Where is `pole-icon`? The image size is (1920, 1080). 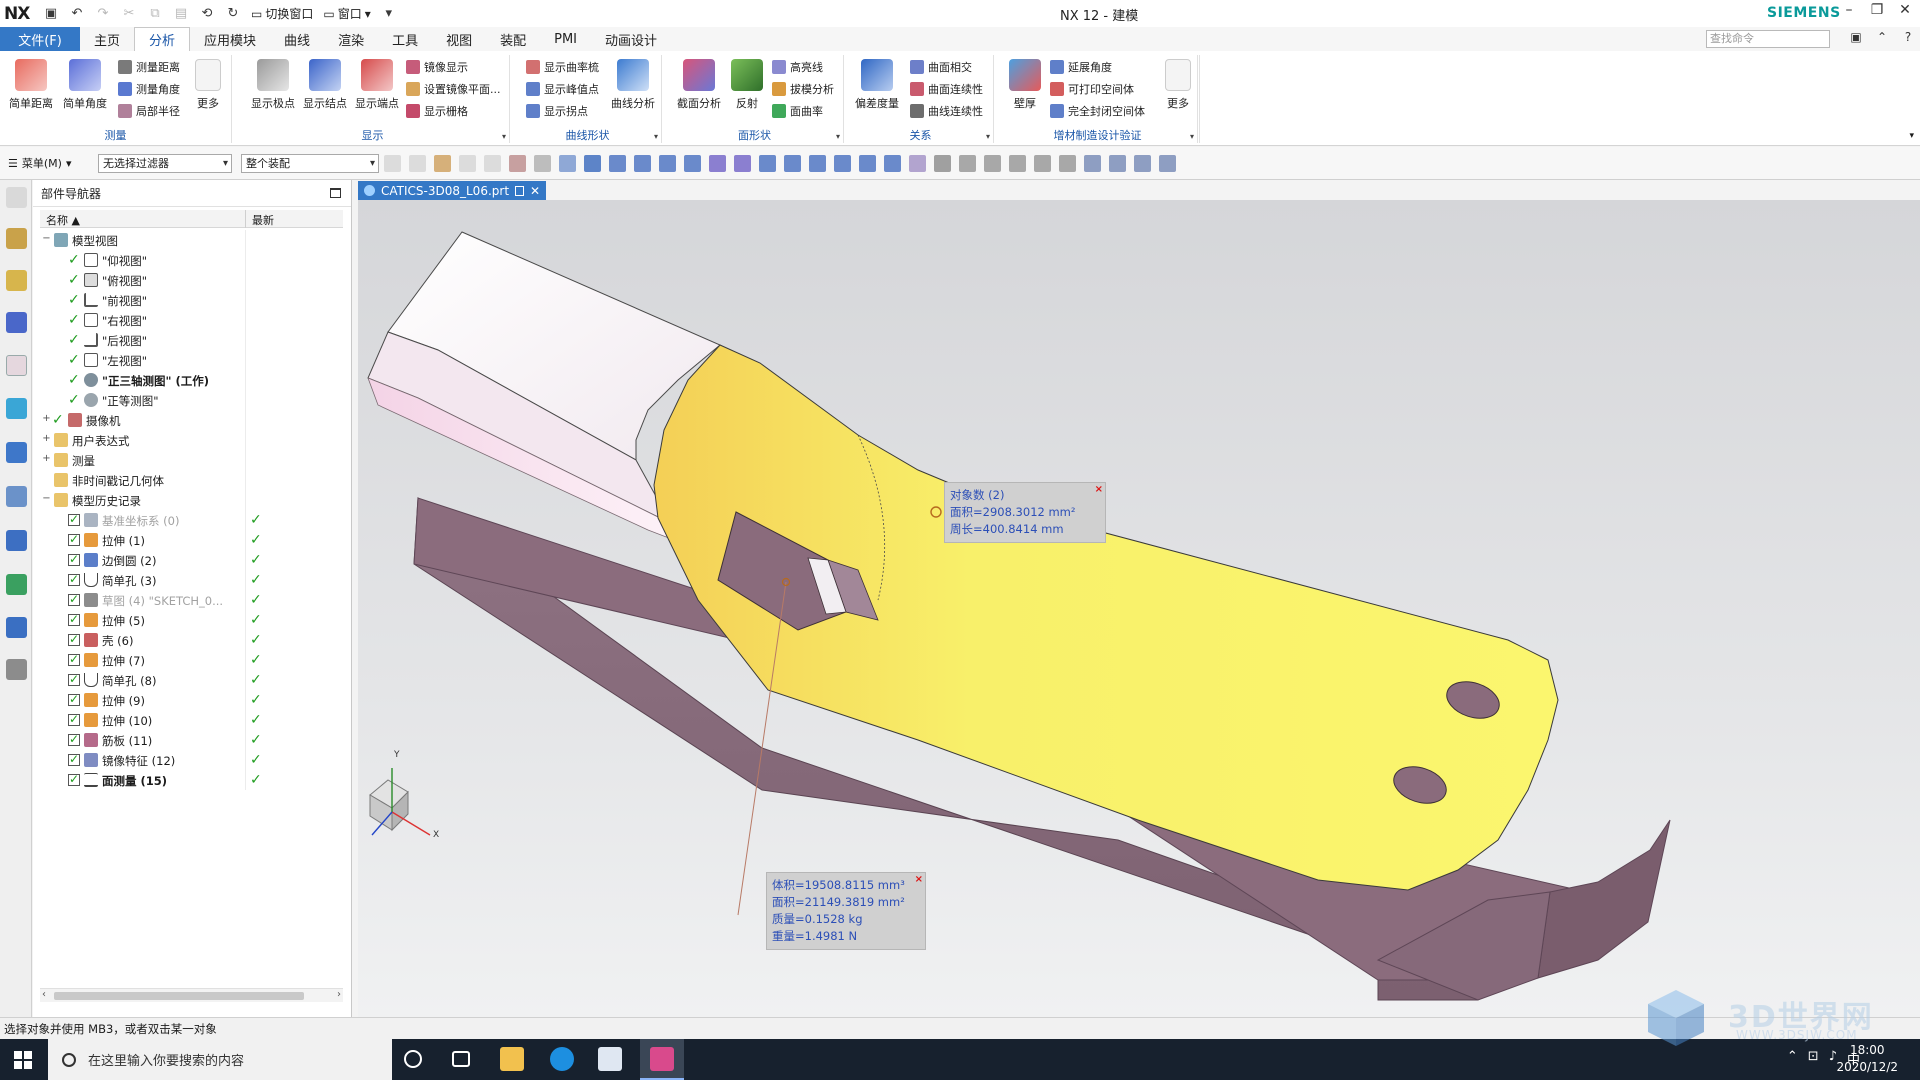
pole-icon is located at coordinates (917, 163).